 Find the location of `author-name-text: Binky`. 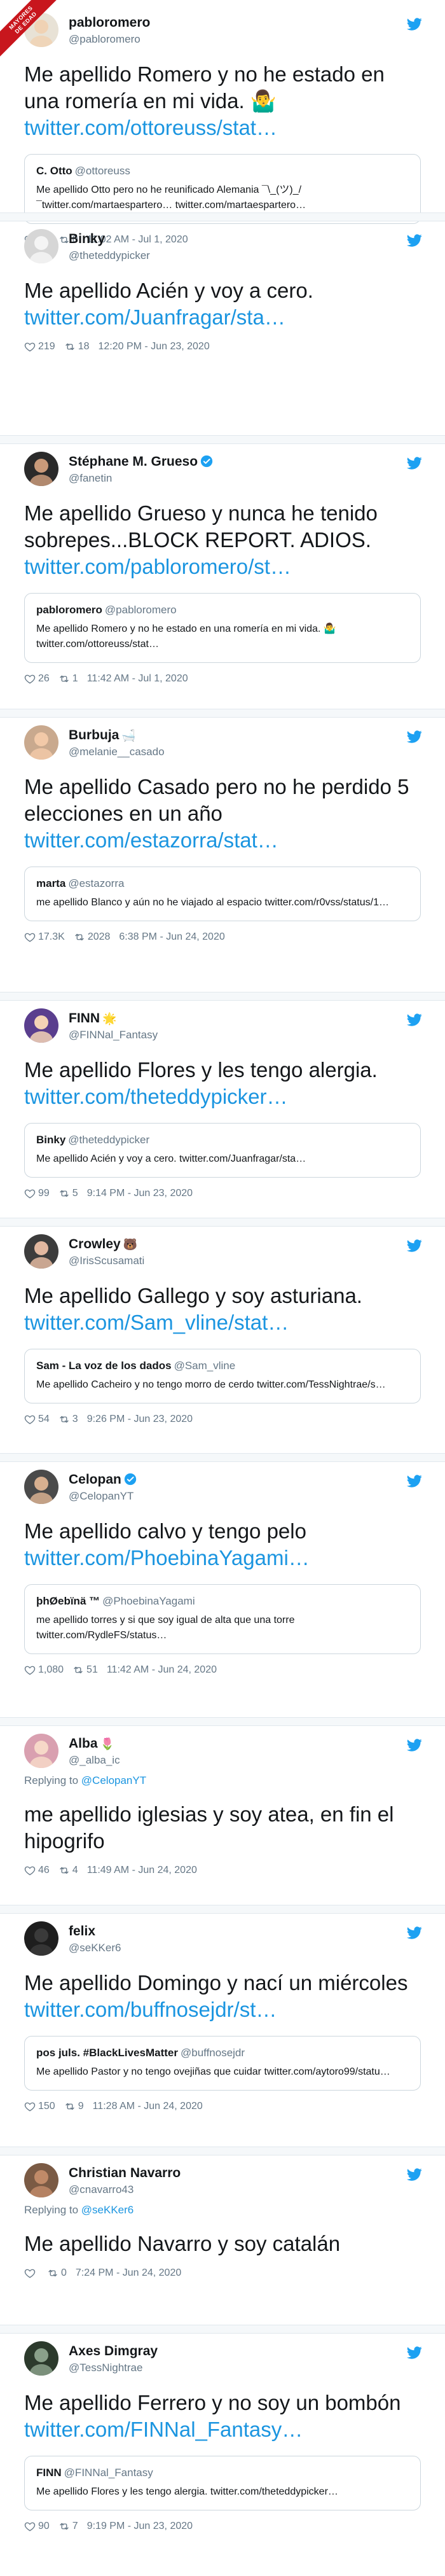

author-name-text: Binky is located at coordinates (87, 239).